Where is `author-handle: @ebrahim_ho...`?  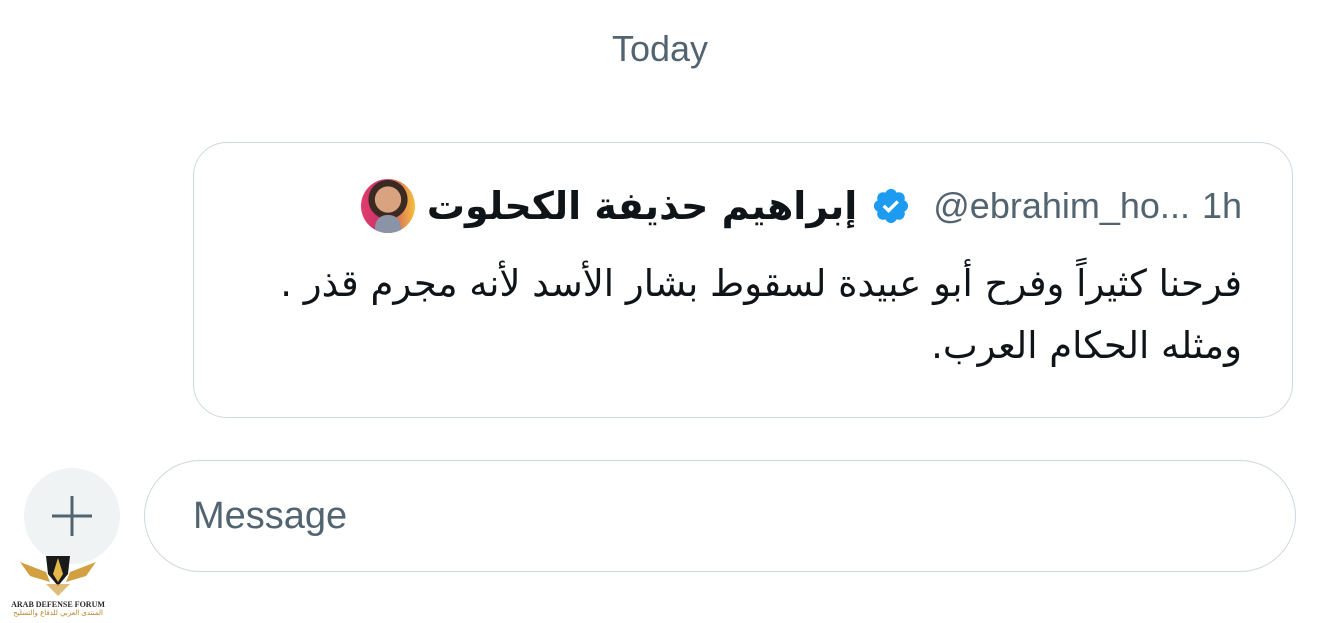
author-handle: @ebrahim_ho... is located at coordinates (1061, 205).